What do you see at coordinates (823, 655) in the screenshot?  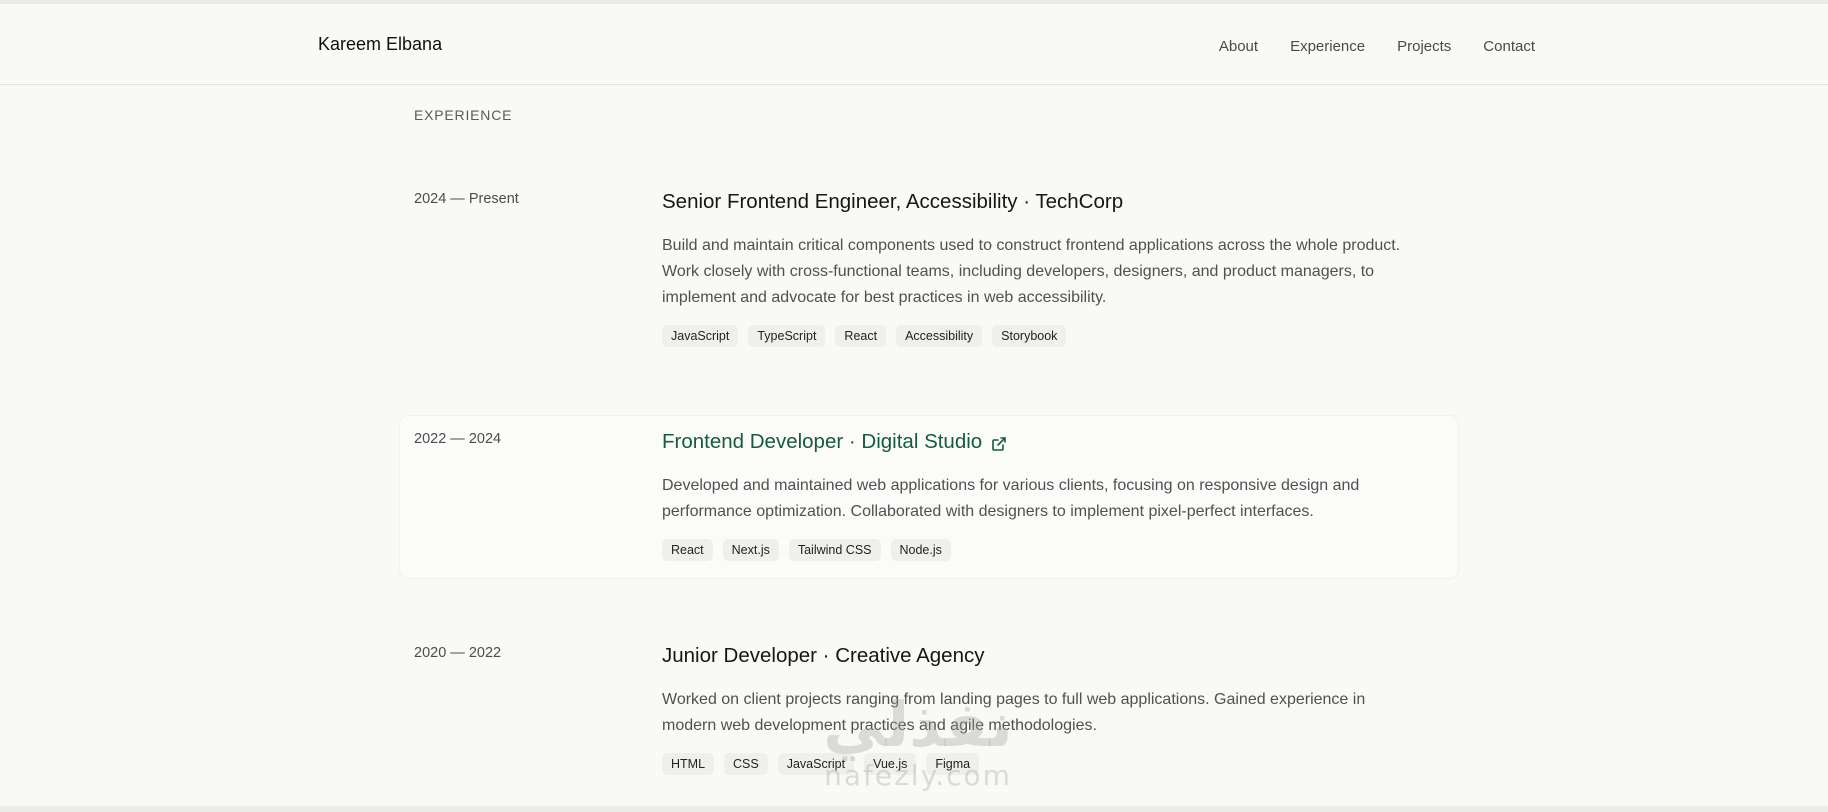 I see `job-title-text: Junior Developer · Creative Agency` at bounding box center [823, 655].